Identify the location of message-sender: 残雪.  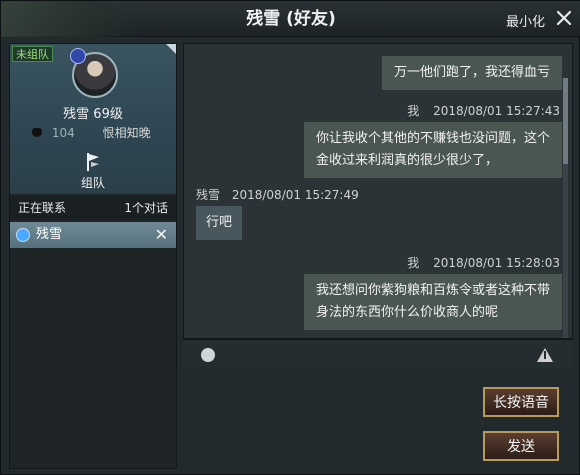
(208, 195).